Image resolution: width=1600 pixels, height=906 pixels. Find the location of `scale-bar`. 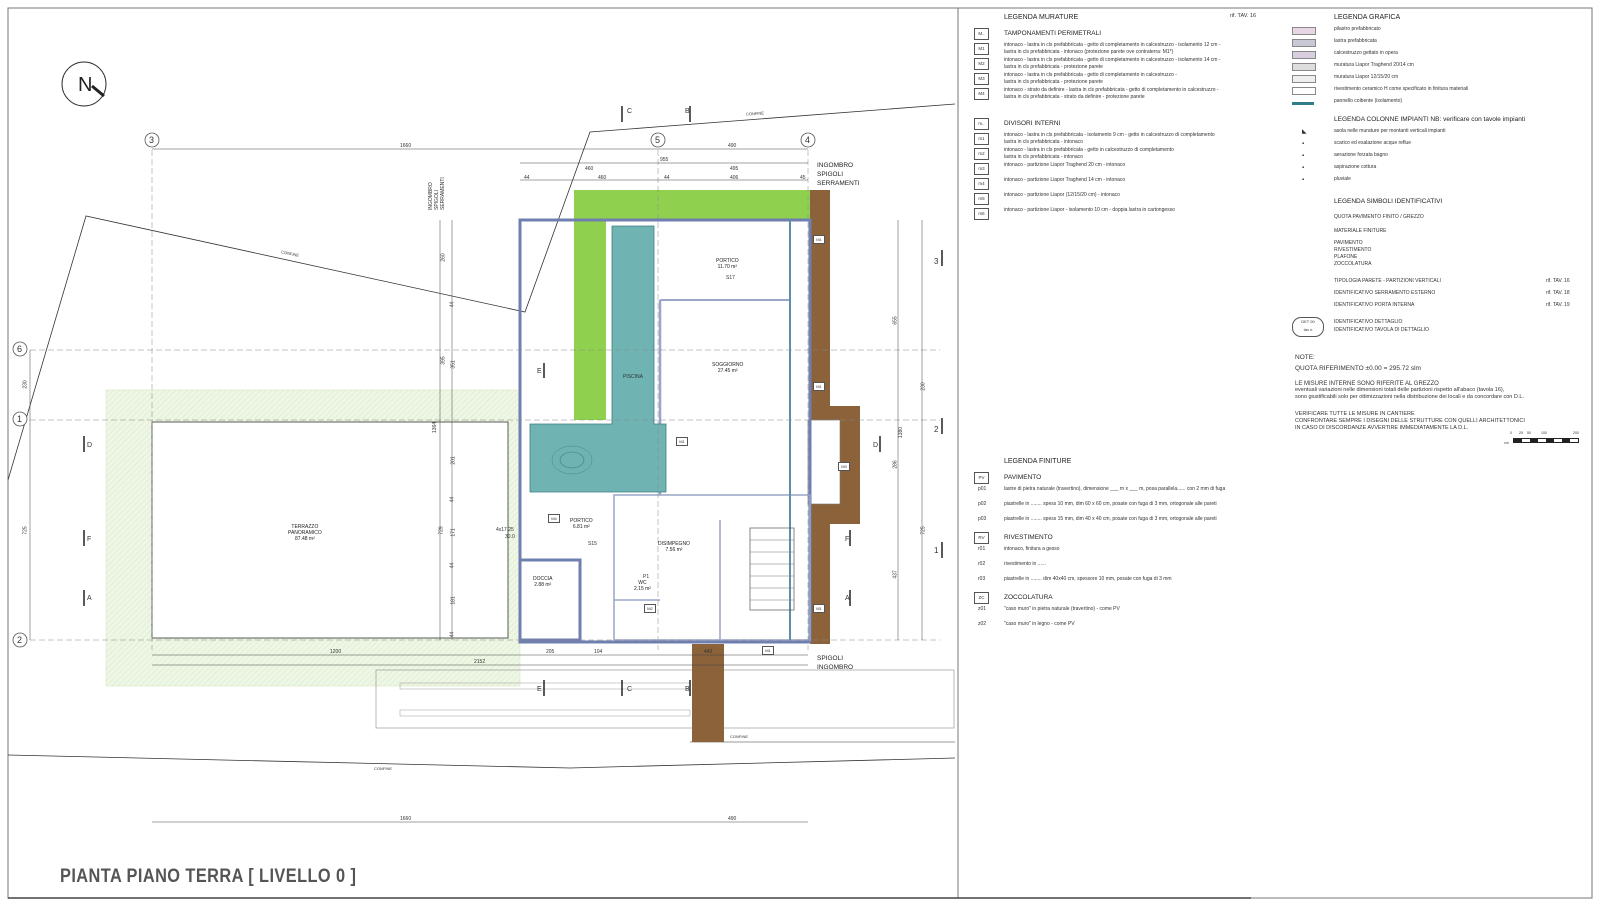

scale-bar is located at coordinates (1546, 440).